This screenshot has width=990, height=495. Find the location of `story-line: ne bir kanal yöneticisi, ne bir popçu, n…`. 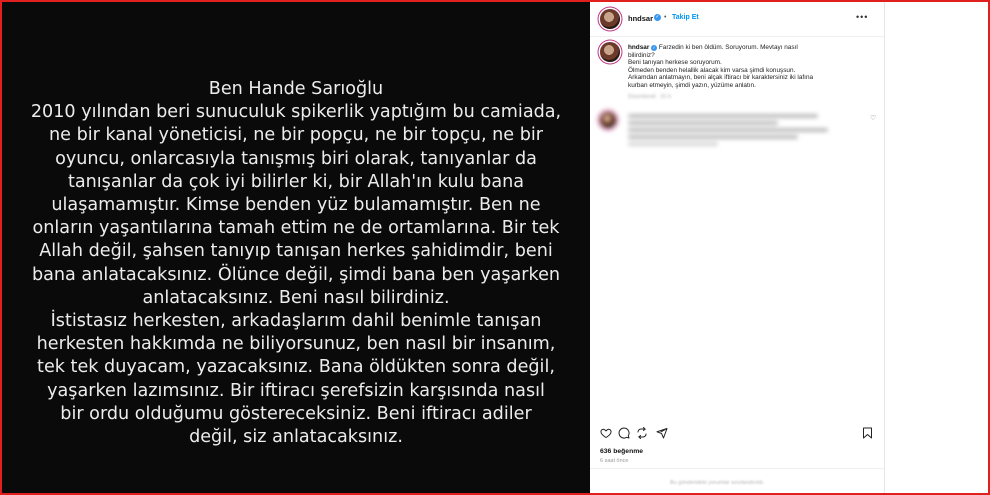

story-line: ne bir kanal yöneticisi, ne bir popçu, n… is located at coordinates (296, 135).